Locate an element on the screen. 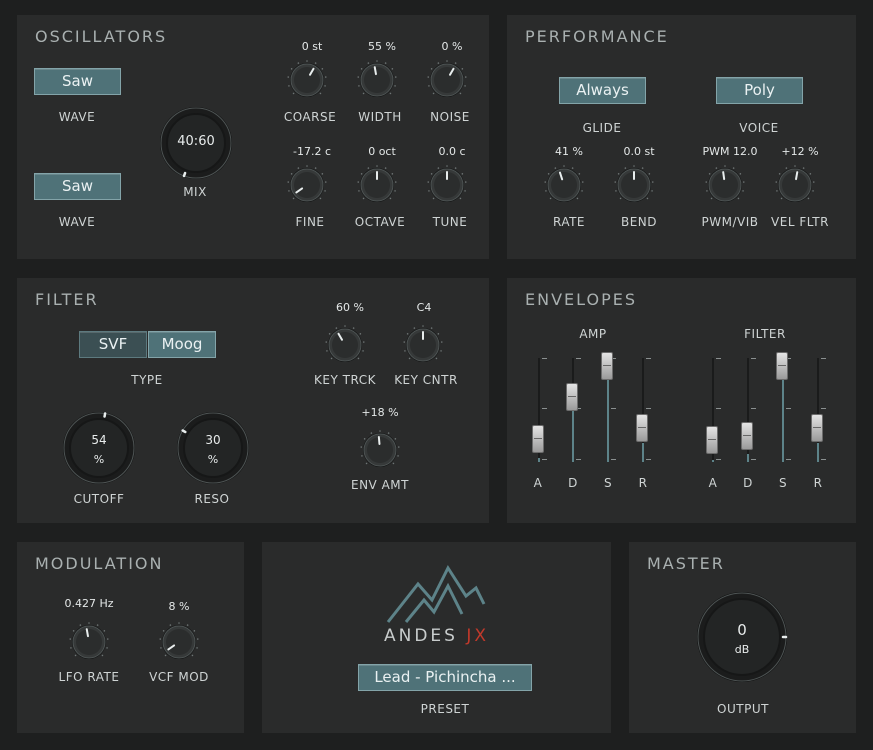 This screenshot has height=750, width=873. vel-fltr-label: VEL FLTR is located at coordinates (800, 222).